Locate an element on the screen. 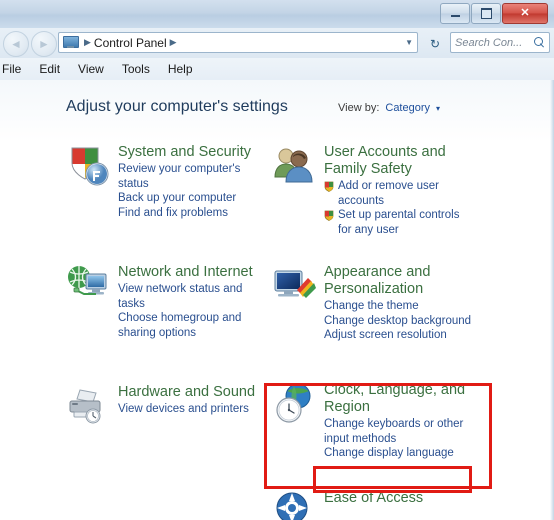 This screenshot has height=520, width=554. menu-item-help: Help is located at coordinates (180, 69).